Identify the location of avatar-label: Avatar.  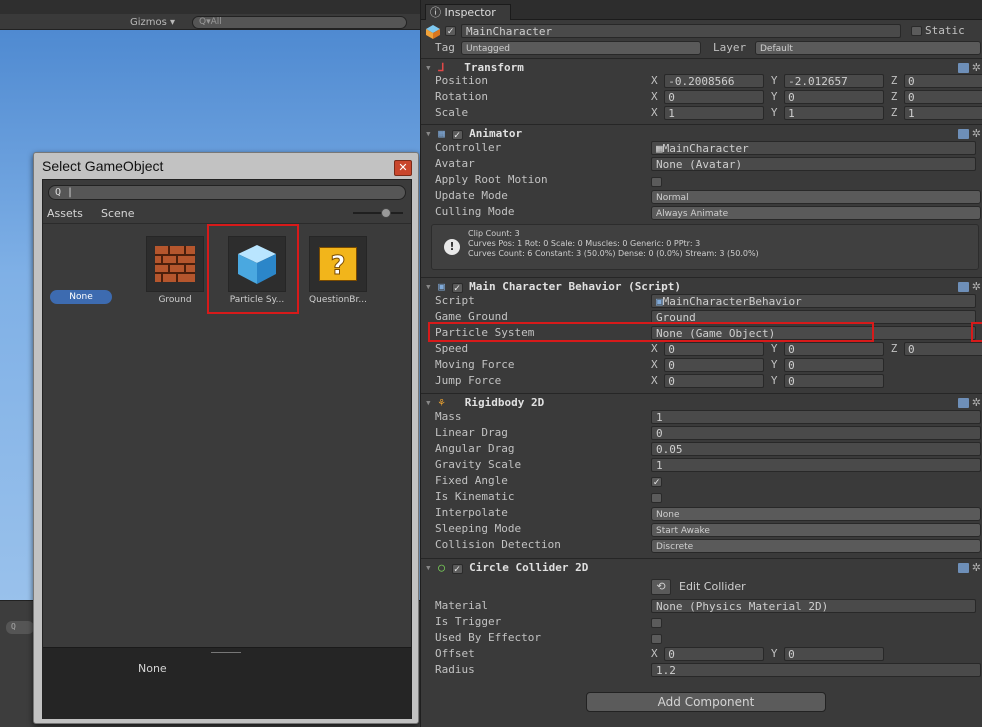
(455, 163).